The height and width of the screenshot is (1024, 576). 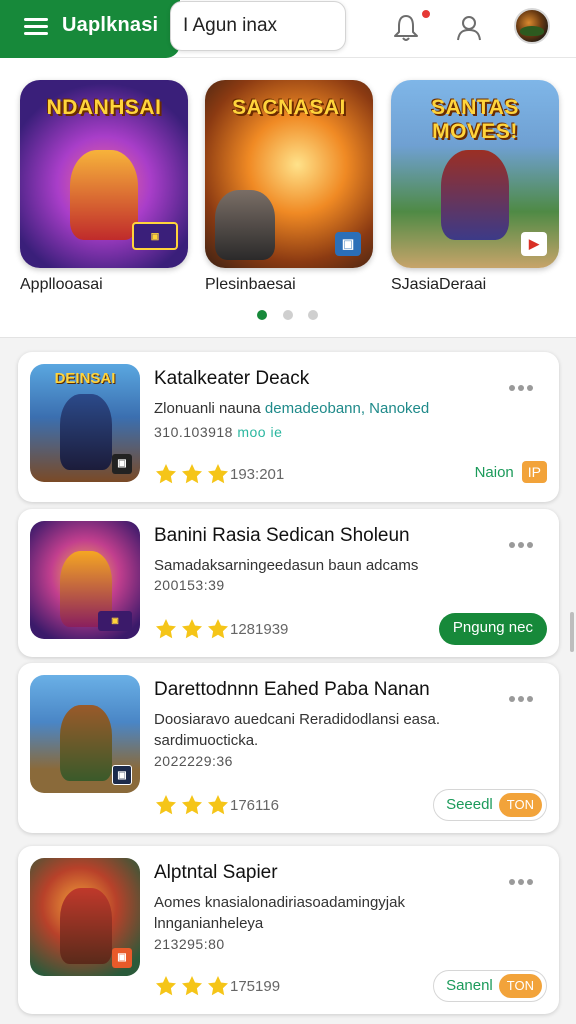 What do you see at coordinates (36, 27) in the screenshot?
I see `hamburger-menu-icon` at bounding box center [36, 27].